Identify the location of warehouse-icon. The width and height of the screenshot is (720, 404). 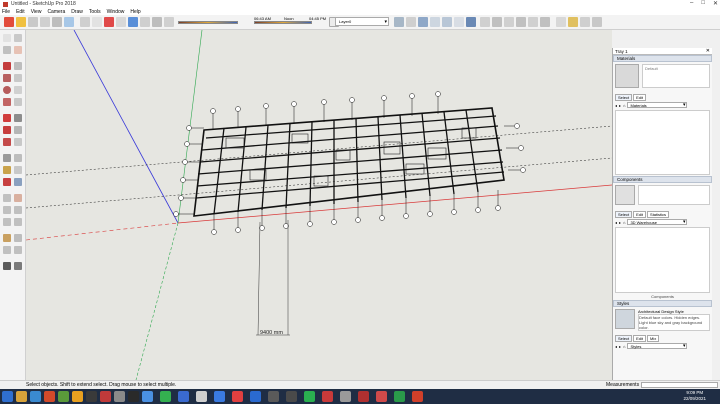
(573, 22).